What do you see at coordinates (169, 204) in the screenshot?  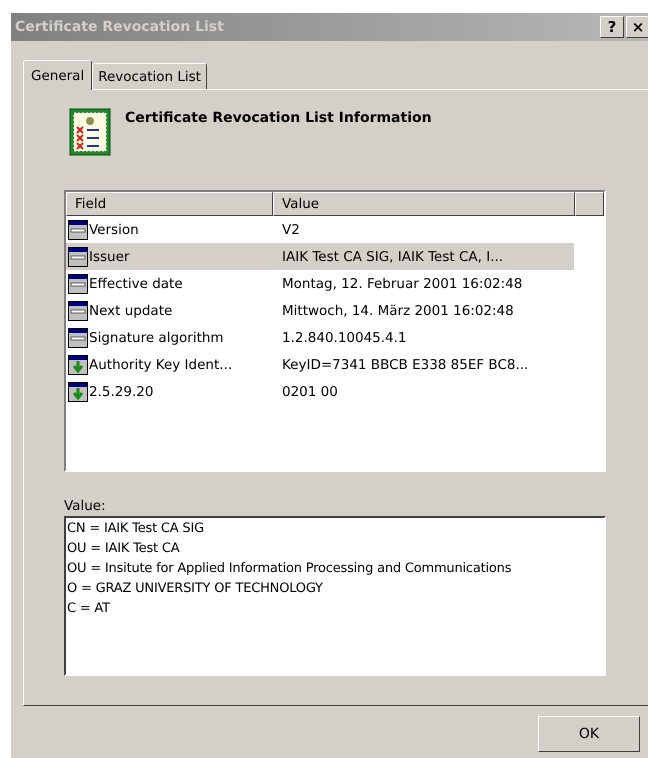 I see `column-header: Field` at bounding box center [169, 204].